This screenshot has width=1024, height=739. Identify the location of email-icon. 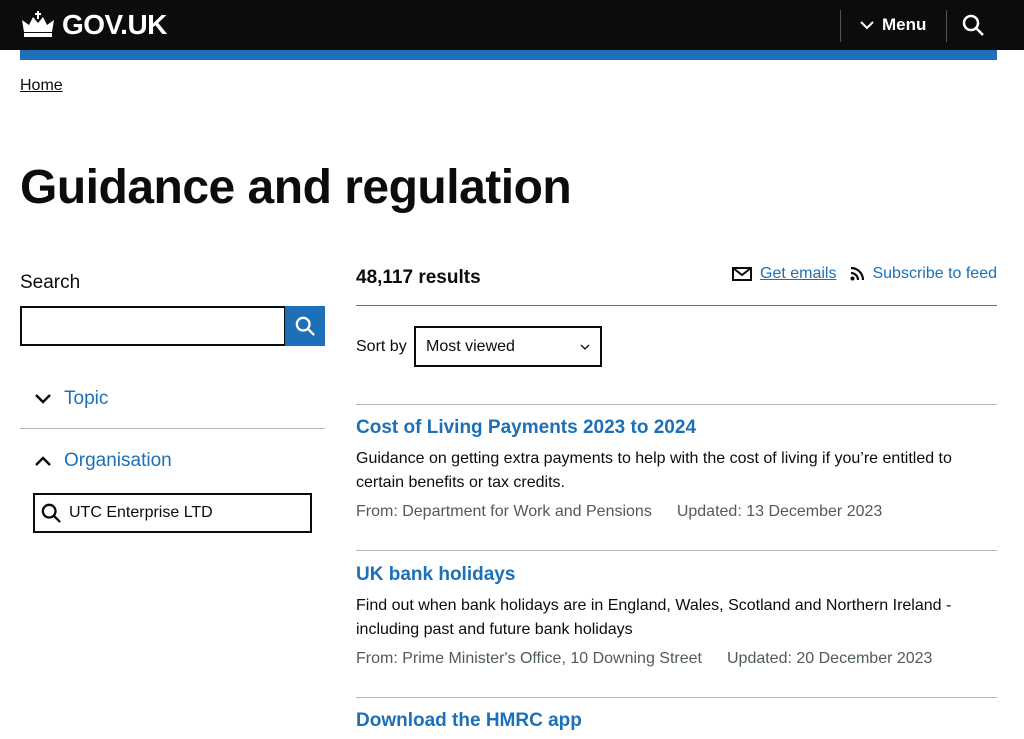
(742, 274).